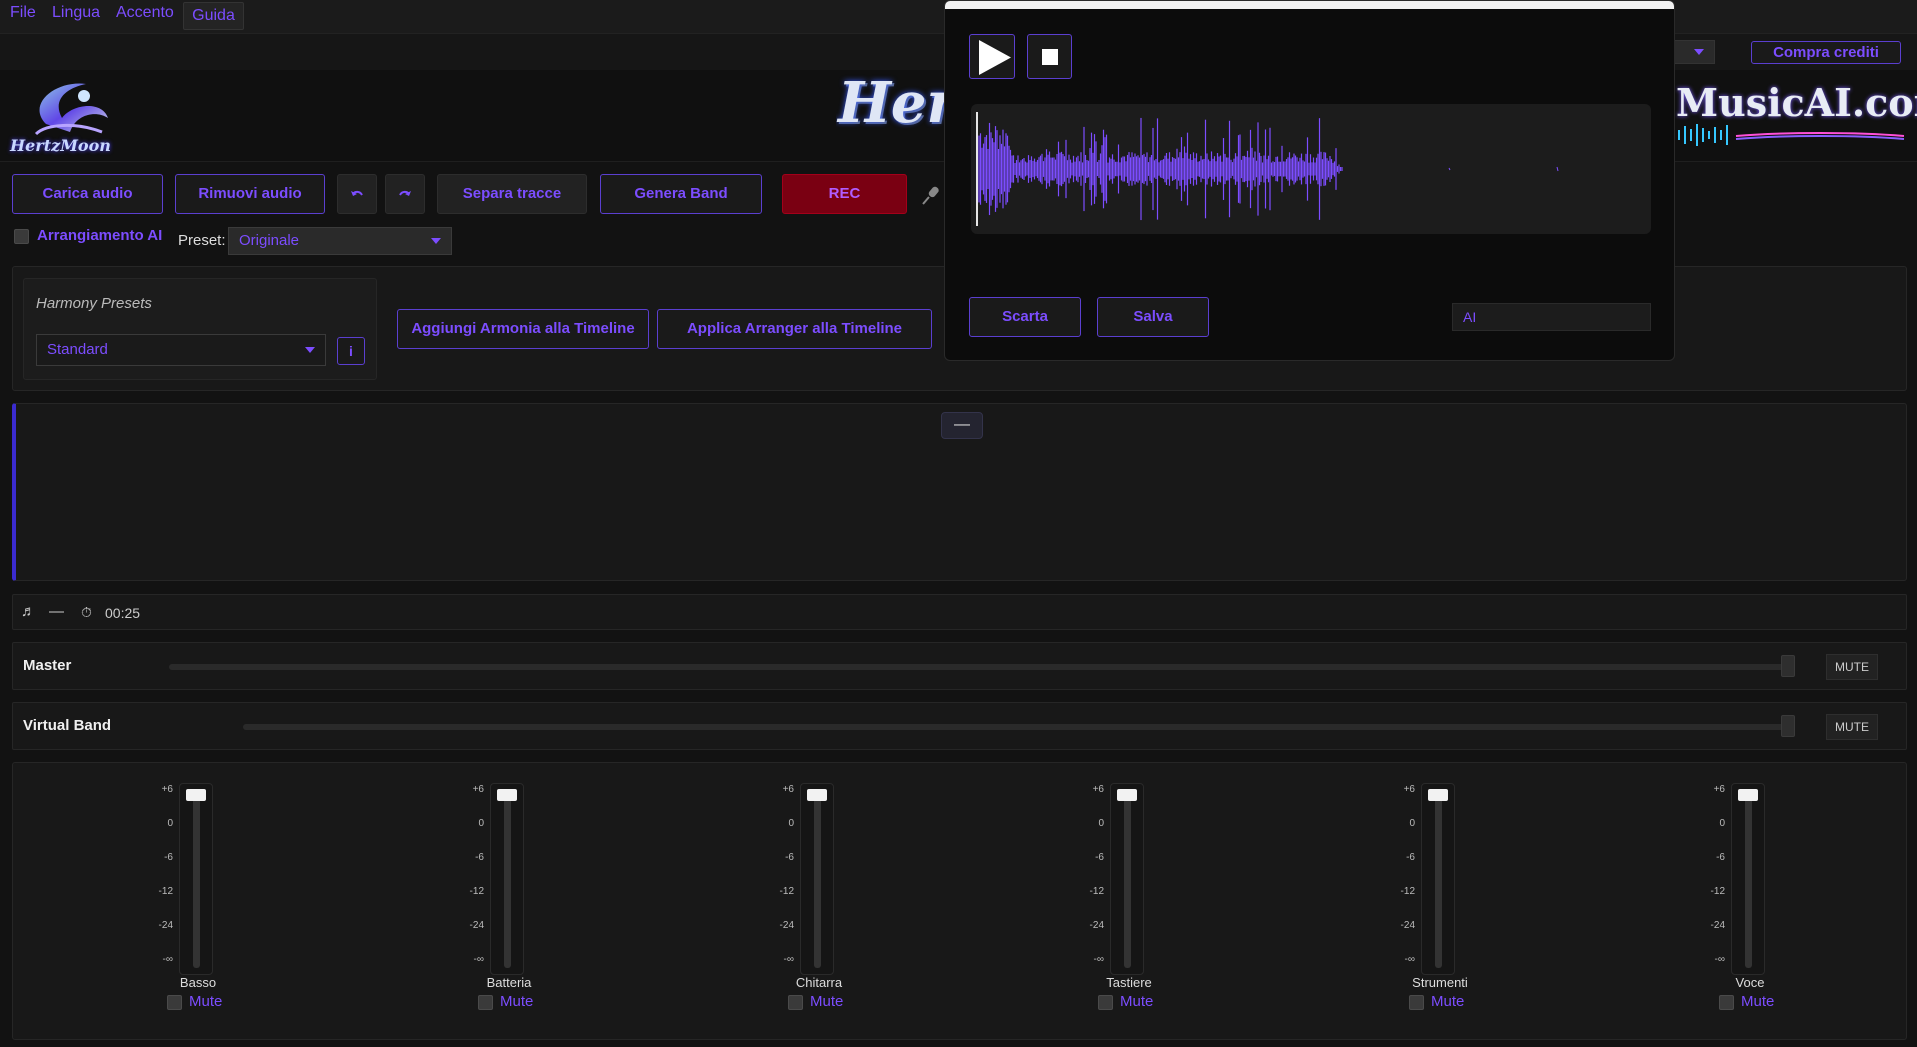  What do you see at coordinates (56, 611) in the screenshot?
I see `status-dash: —` at bounding box center [56, 611].